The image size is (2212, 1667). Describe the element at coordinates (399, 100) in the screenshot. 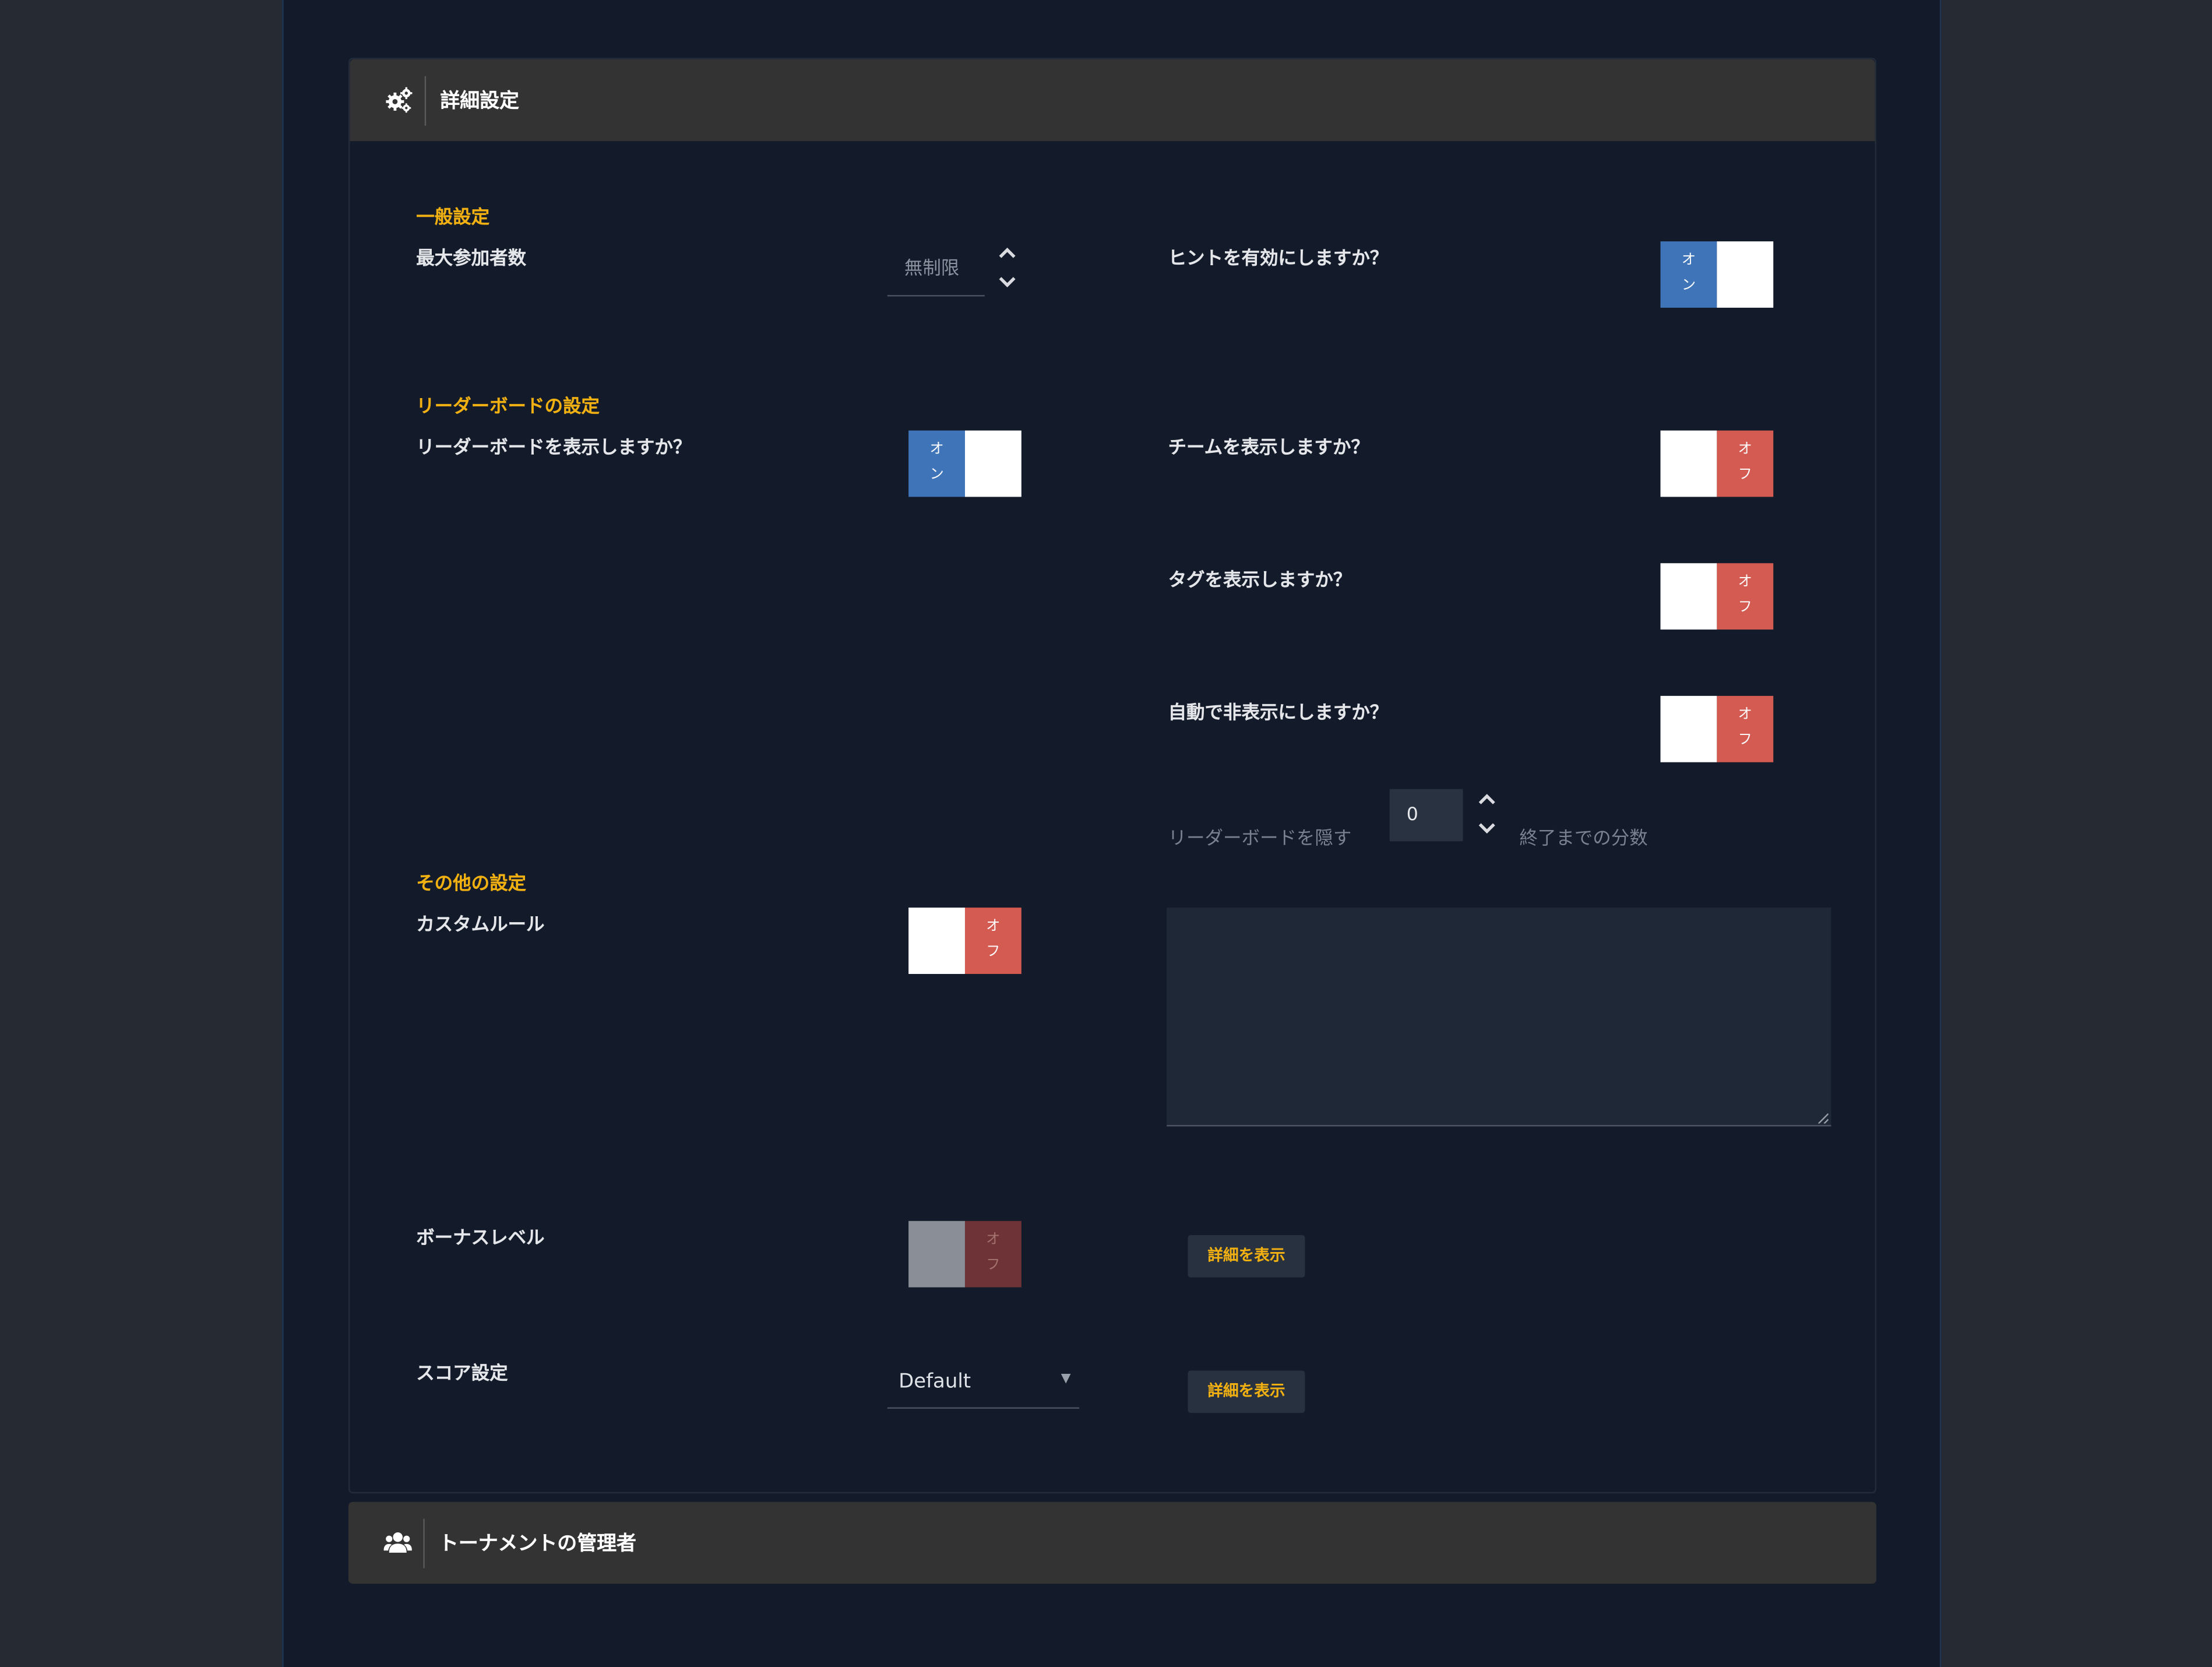

I see `gears-icon` at that location.